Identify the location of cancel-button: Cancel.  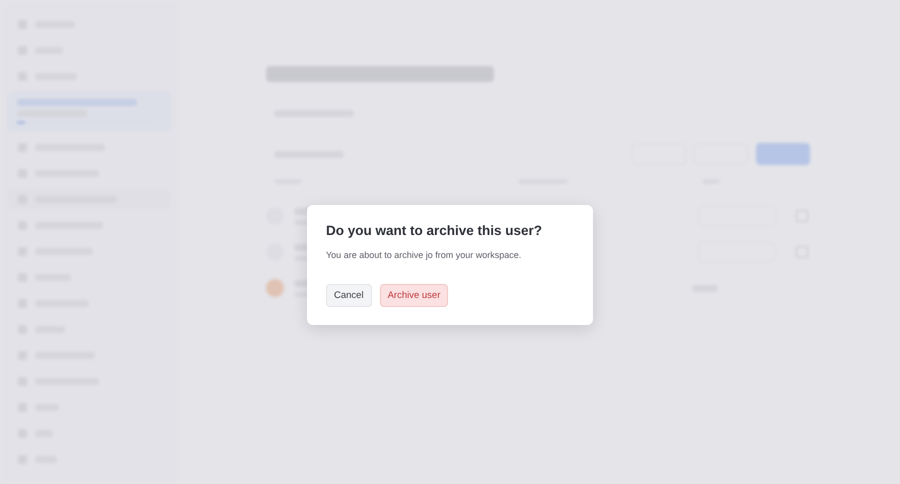
(349, 295).